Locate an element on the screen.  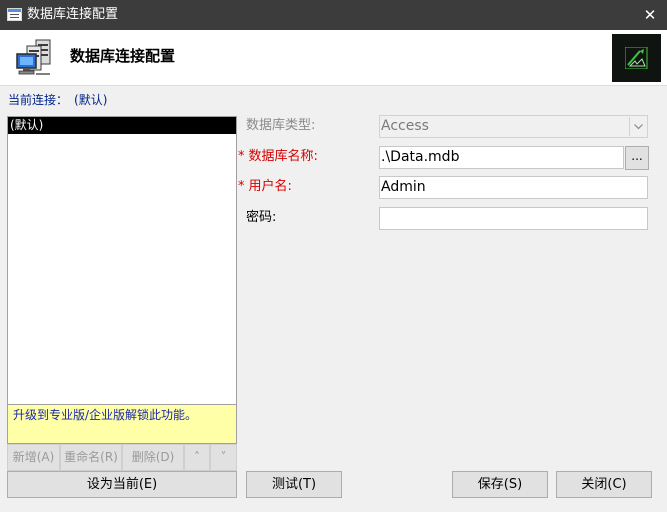
username-field: Admin is located at coordinates (513, 187).